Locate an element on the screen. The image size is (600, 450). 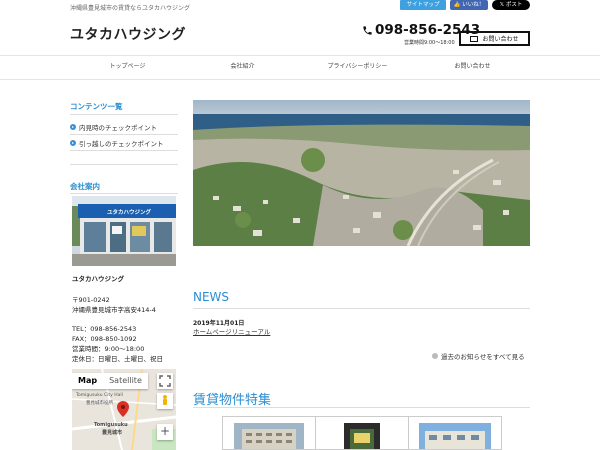
see-all-label: 過去のお知らせをすべて見る is located at coordinates (483, 357).